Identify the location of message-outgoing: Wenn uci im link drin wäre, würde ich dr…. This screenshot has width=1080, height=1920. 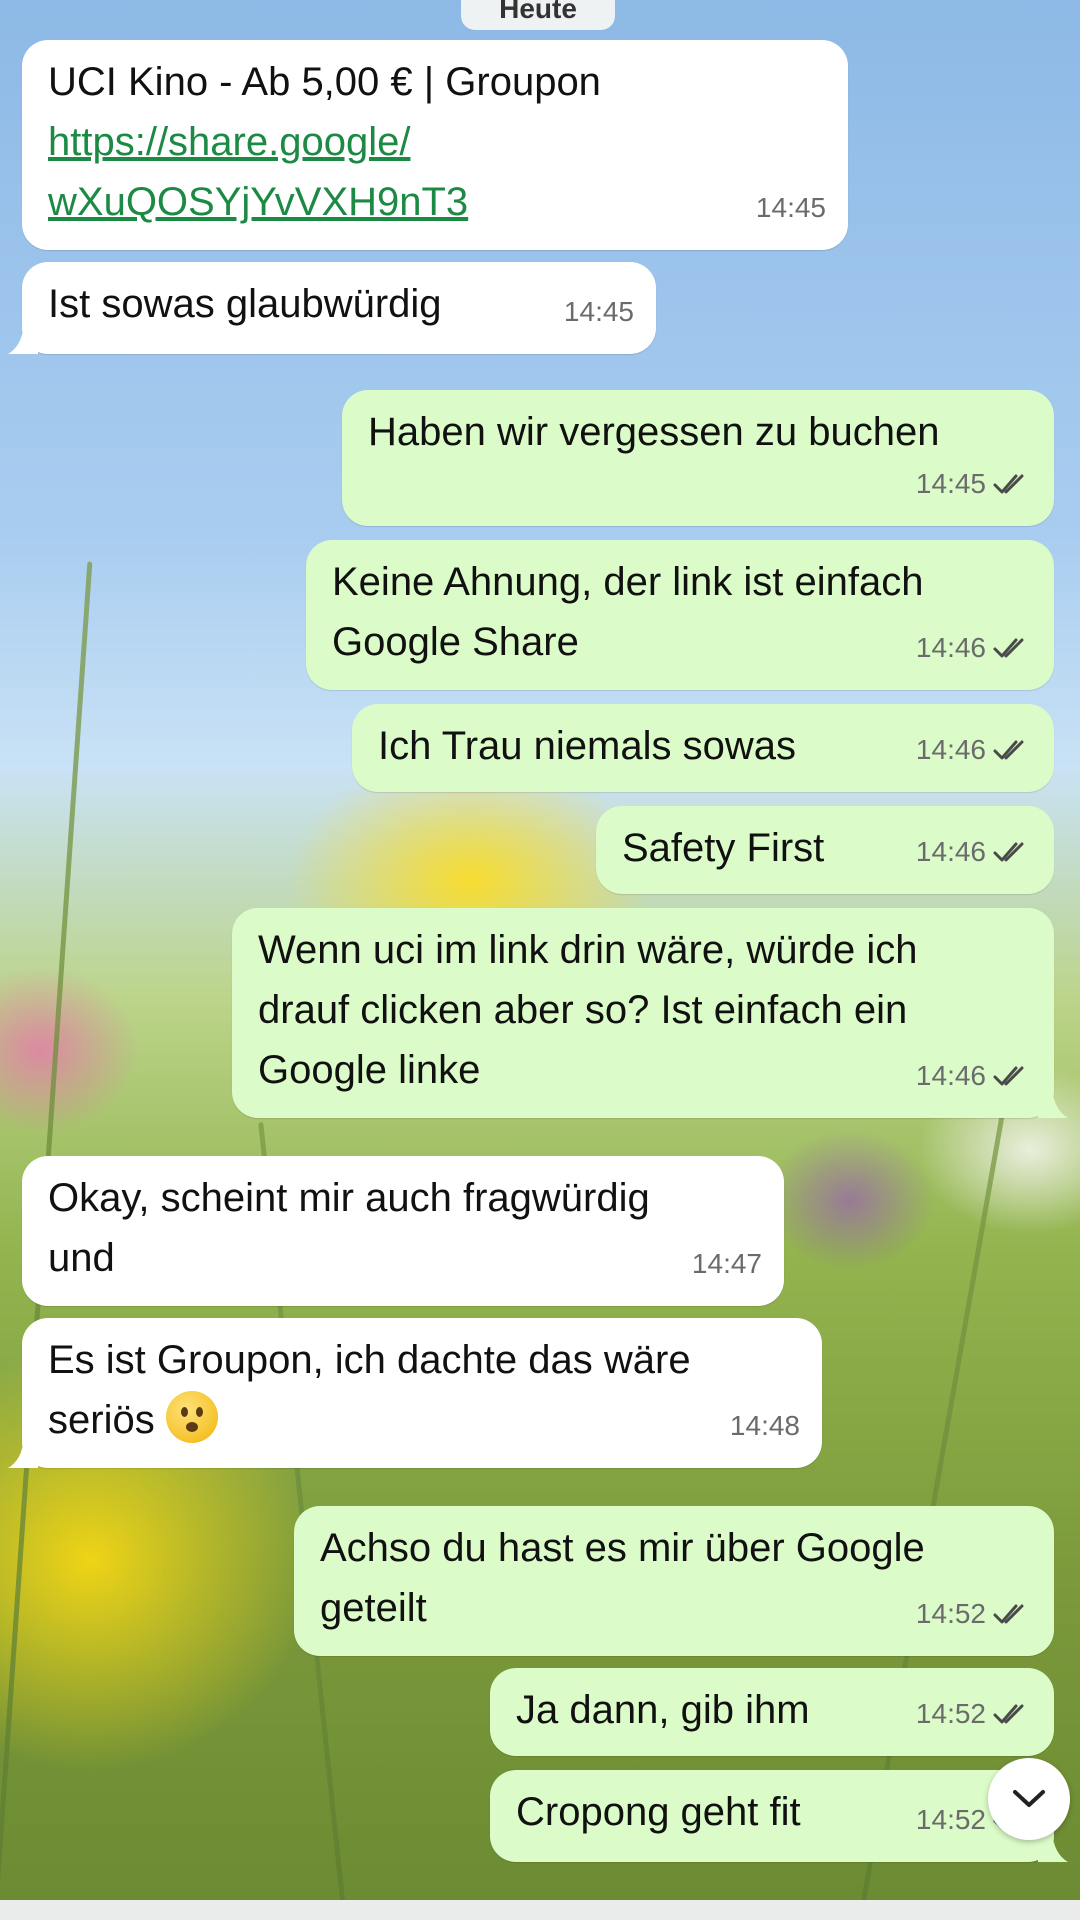
(650, 1013).